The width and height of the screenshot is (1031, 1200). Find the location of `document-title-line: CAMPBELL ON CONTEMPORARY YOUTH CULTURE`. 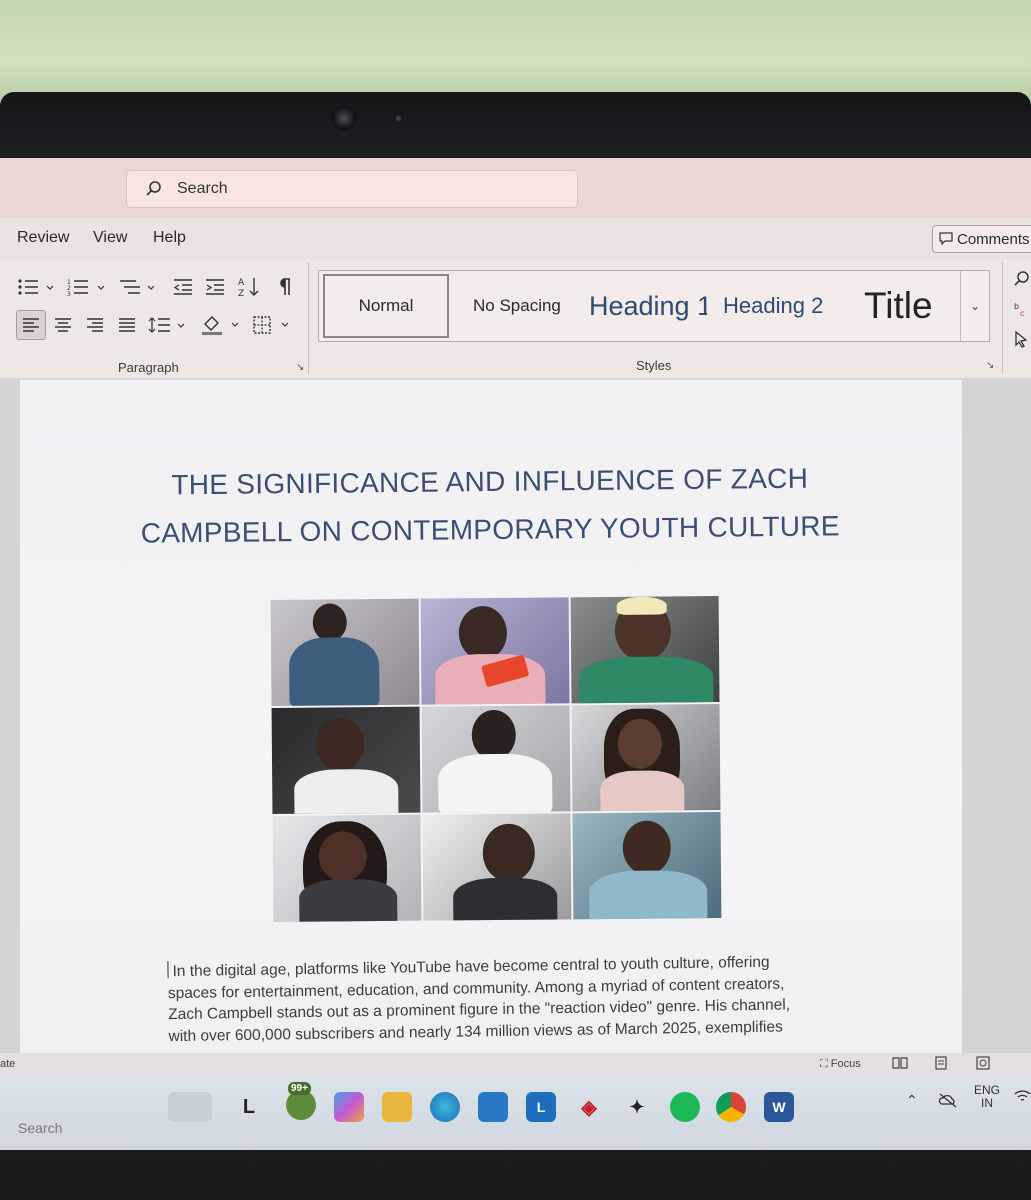

document-title-line: CAMPBELL ON CONTEMPORARY YOUTH CULTURE is located at coordinates (490, 529).